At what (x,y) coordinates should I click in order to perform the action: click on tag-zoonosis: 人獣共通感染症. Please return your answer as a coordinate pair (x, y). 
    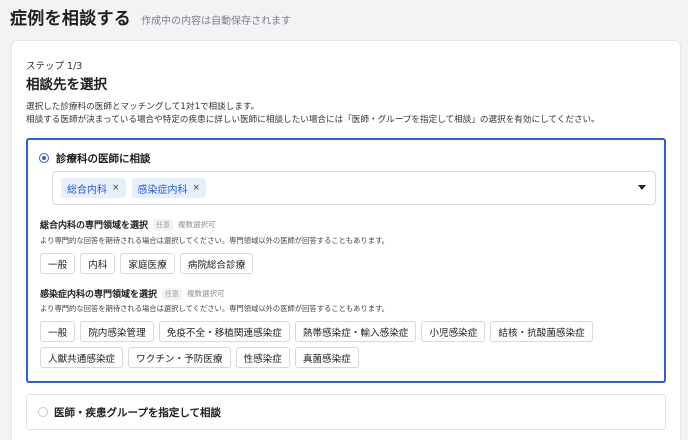
    Looking at the image, I should click on (82, 357).